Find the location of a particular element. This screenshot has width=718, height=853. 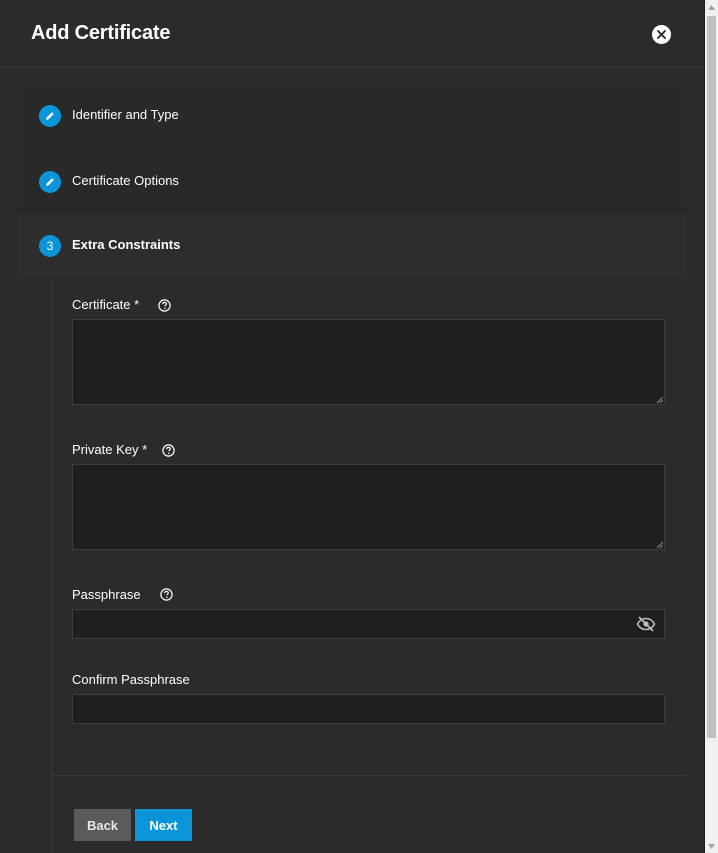

private-key-textarea is located at coordinates (368, 507).